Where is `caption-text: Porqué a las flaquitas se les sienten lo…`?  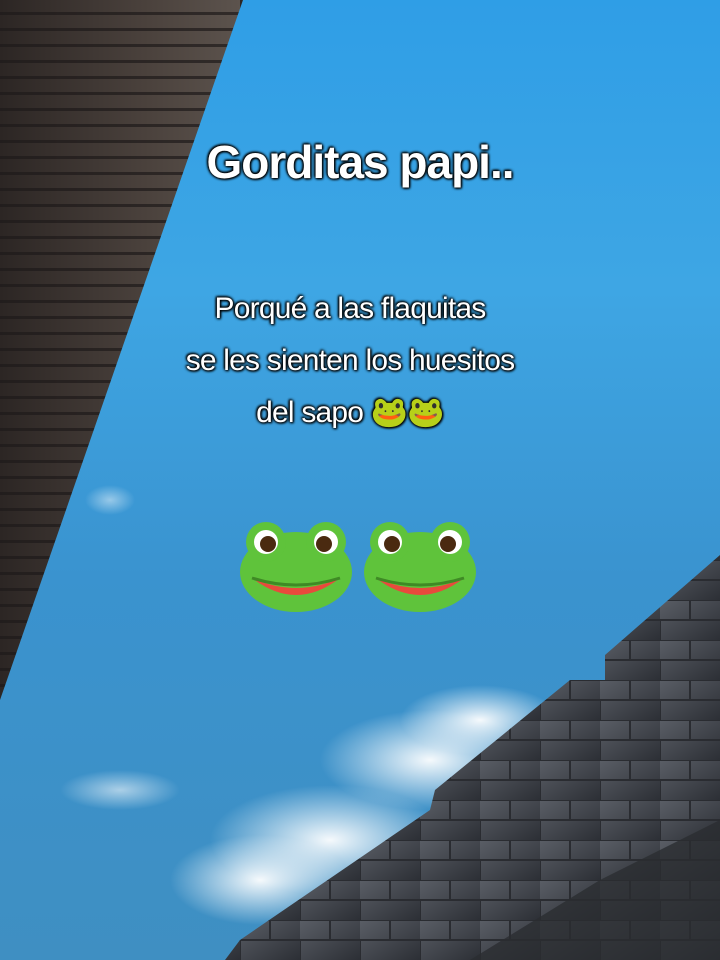 caption-text: Porqué a las flaquitas se les sienten lo… is located at coordinates (350, 361).